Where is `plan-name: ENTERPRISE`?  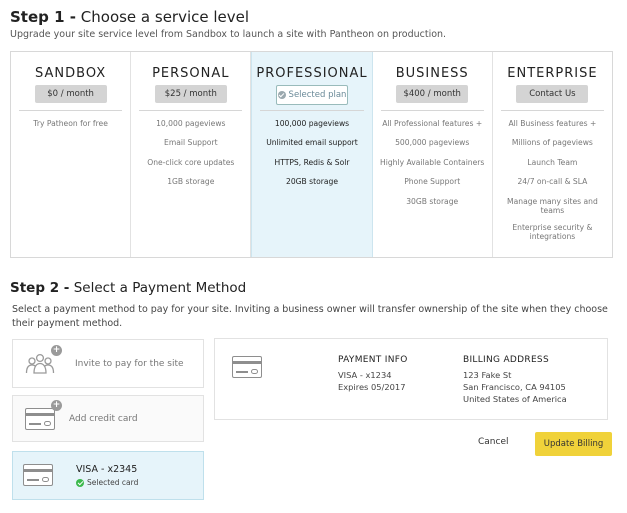 plan-name: ENTERPRISE is located at coordinates (552, 73).